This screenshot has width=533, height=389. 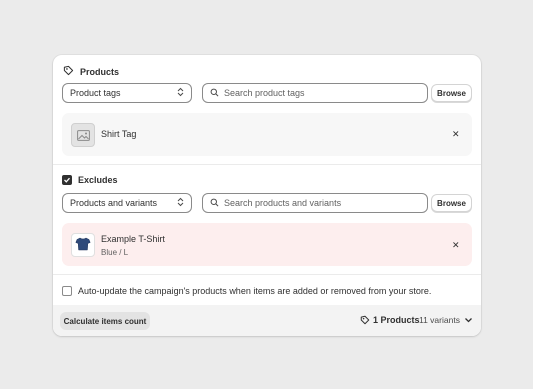 I want to click on products-search-field, so click(x=315, y=93).